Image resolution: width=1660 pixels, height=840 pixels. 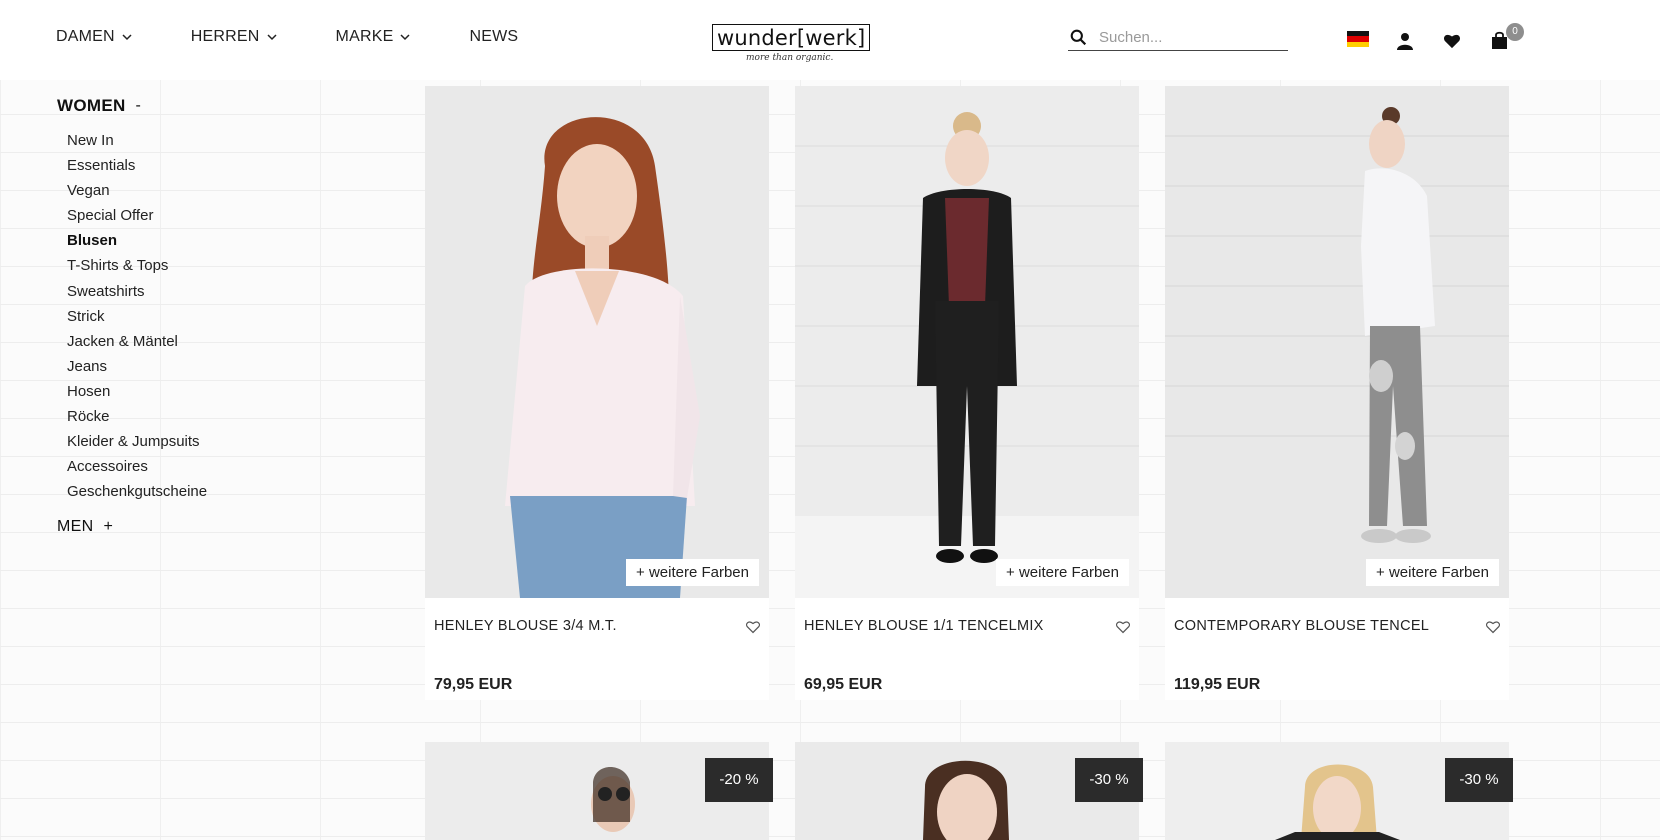 I want to click on nav-label: HERREN, so click(x=225, y=36).